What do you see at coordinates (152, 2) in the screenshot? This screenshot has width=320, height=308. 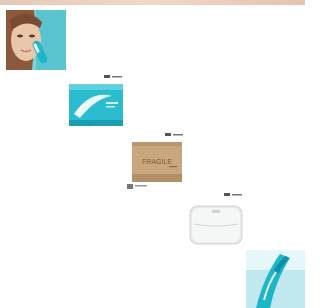 I see `top-banner-strip` at bounding box center [152, 2].